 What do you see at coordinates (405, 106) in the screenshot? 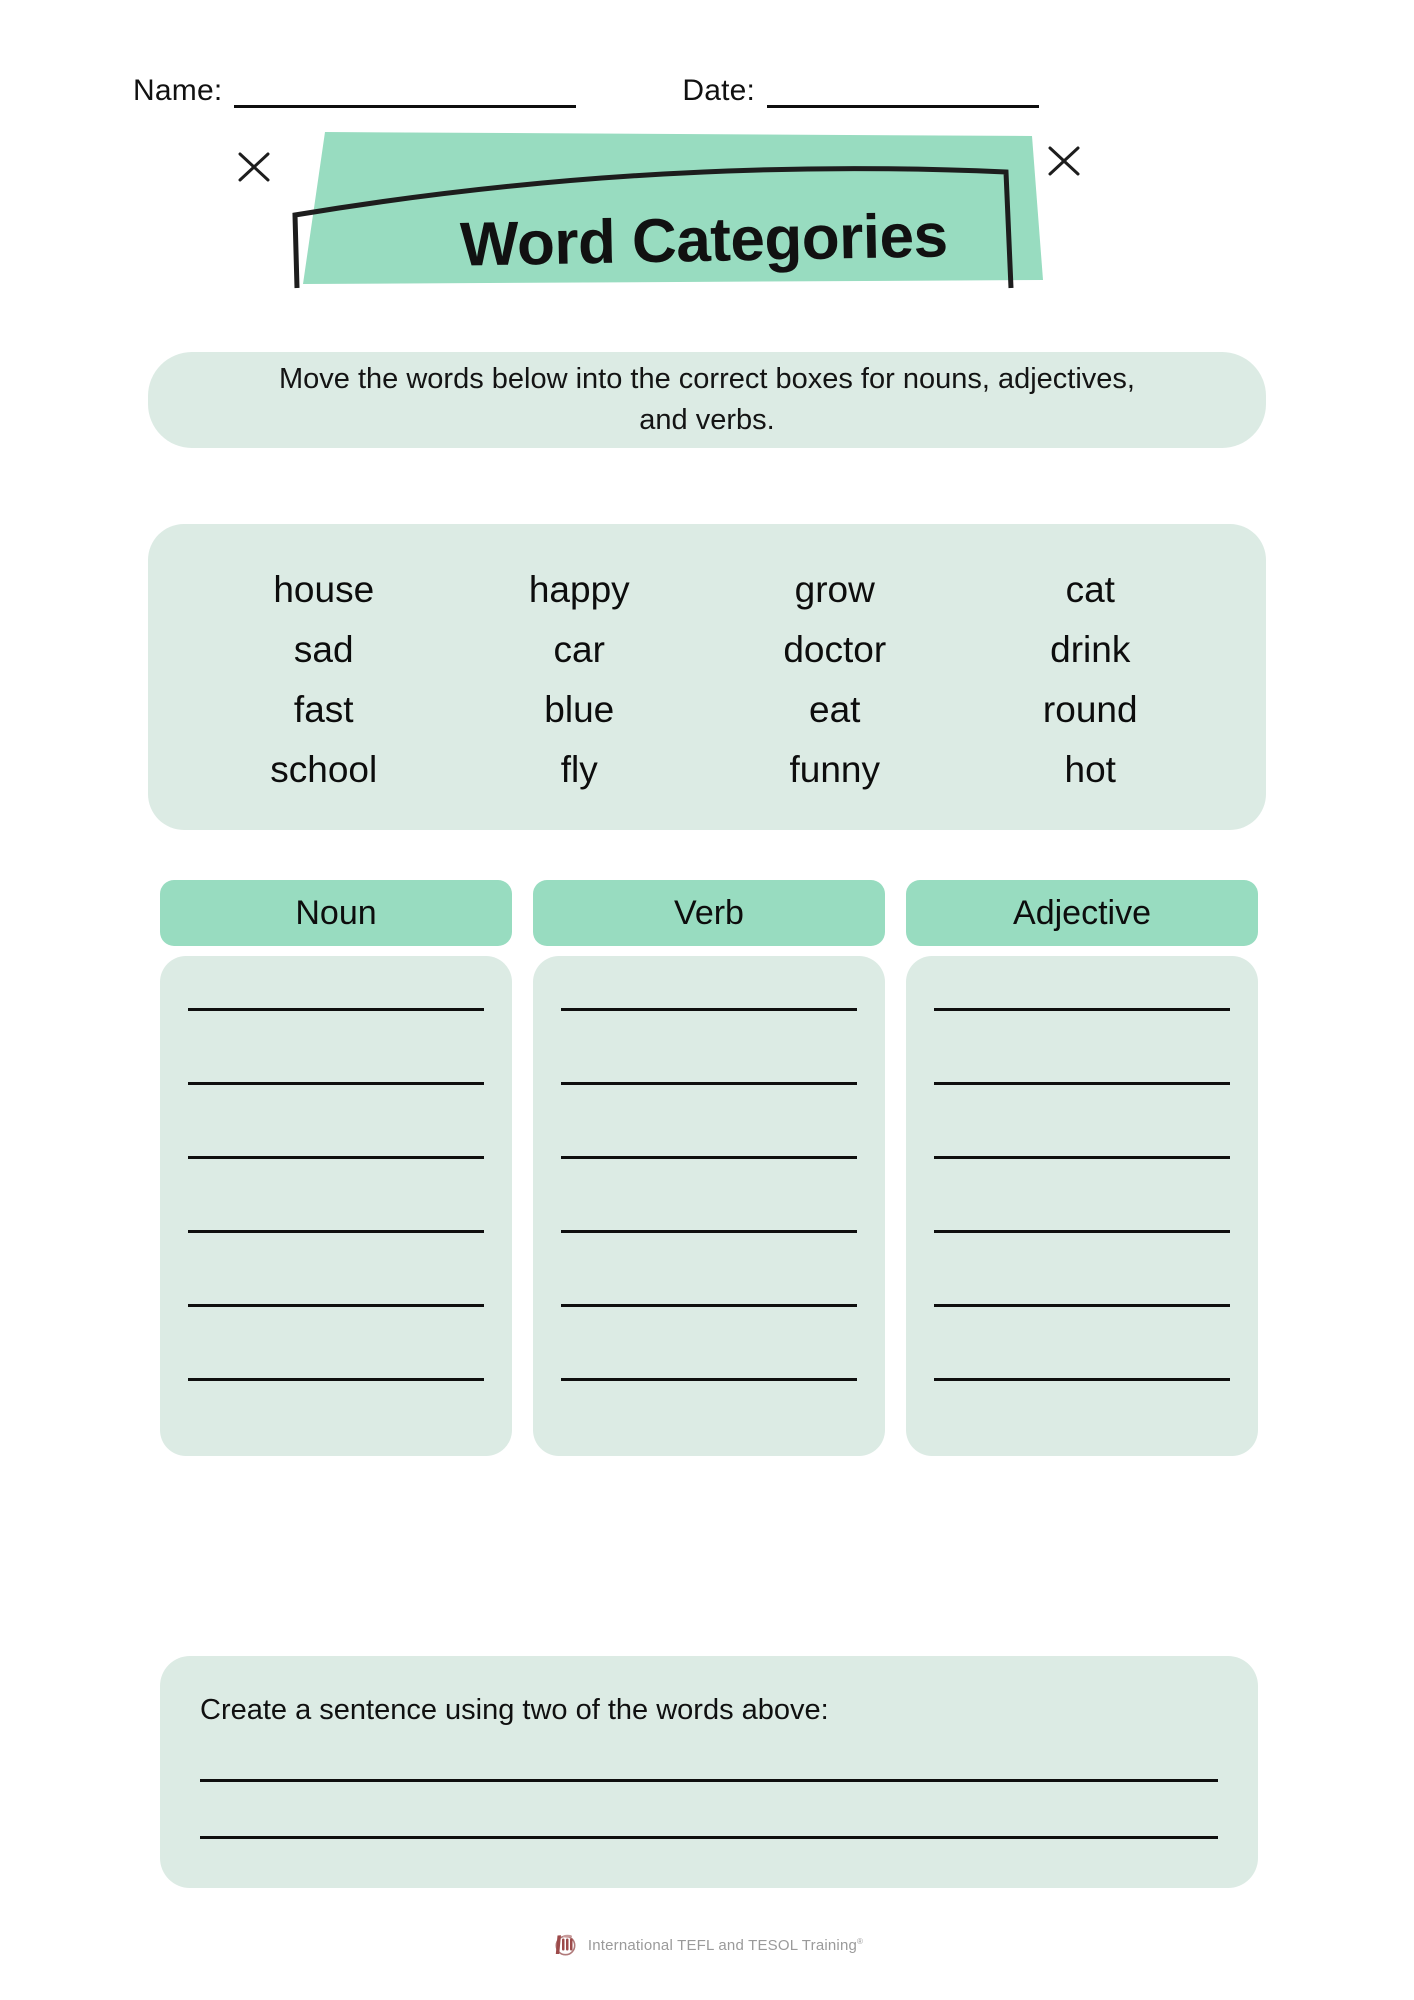
I see `name-write-line` at bounding box center [405, 106].